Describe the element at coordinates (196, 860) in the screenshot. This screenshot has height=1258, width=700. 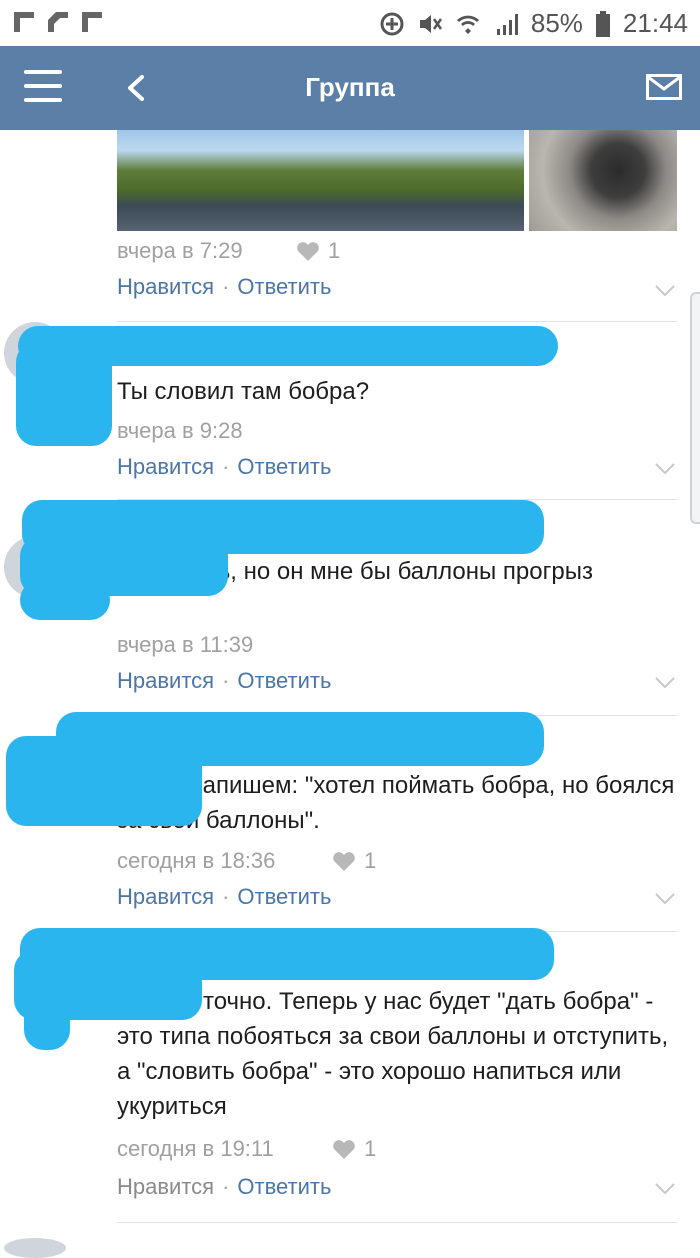
I see `comment-time: сегодня в 18:36` at that location.